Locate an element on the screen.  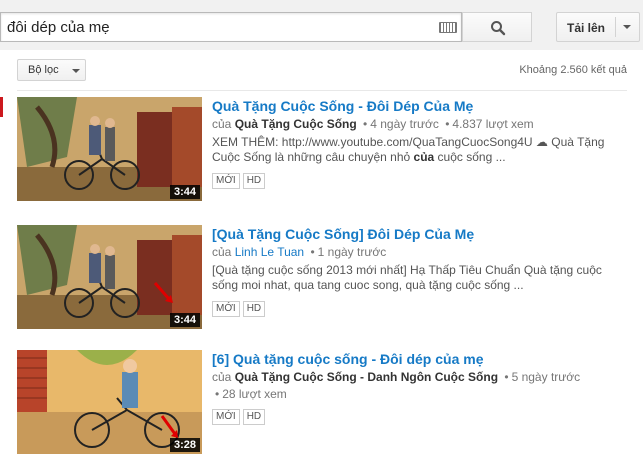
video-title: Quà Tặng Cuộc Sống - Đôi Dép Của Mẹ is located at coordinates (422, 106).